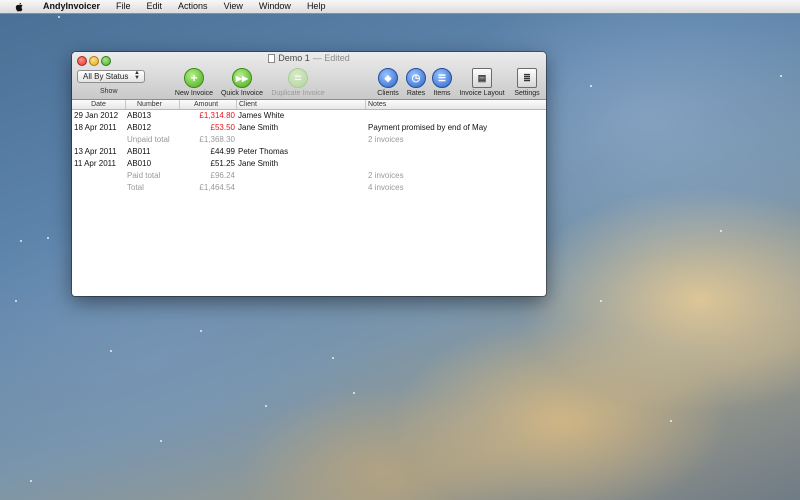 The width and height of the screenshot is (800, 500). What do you see at coordinates (139, 127) in the screenshot?
I see `cell-number: AB012` at bounding box center [139, 127].